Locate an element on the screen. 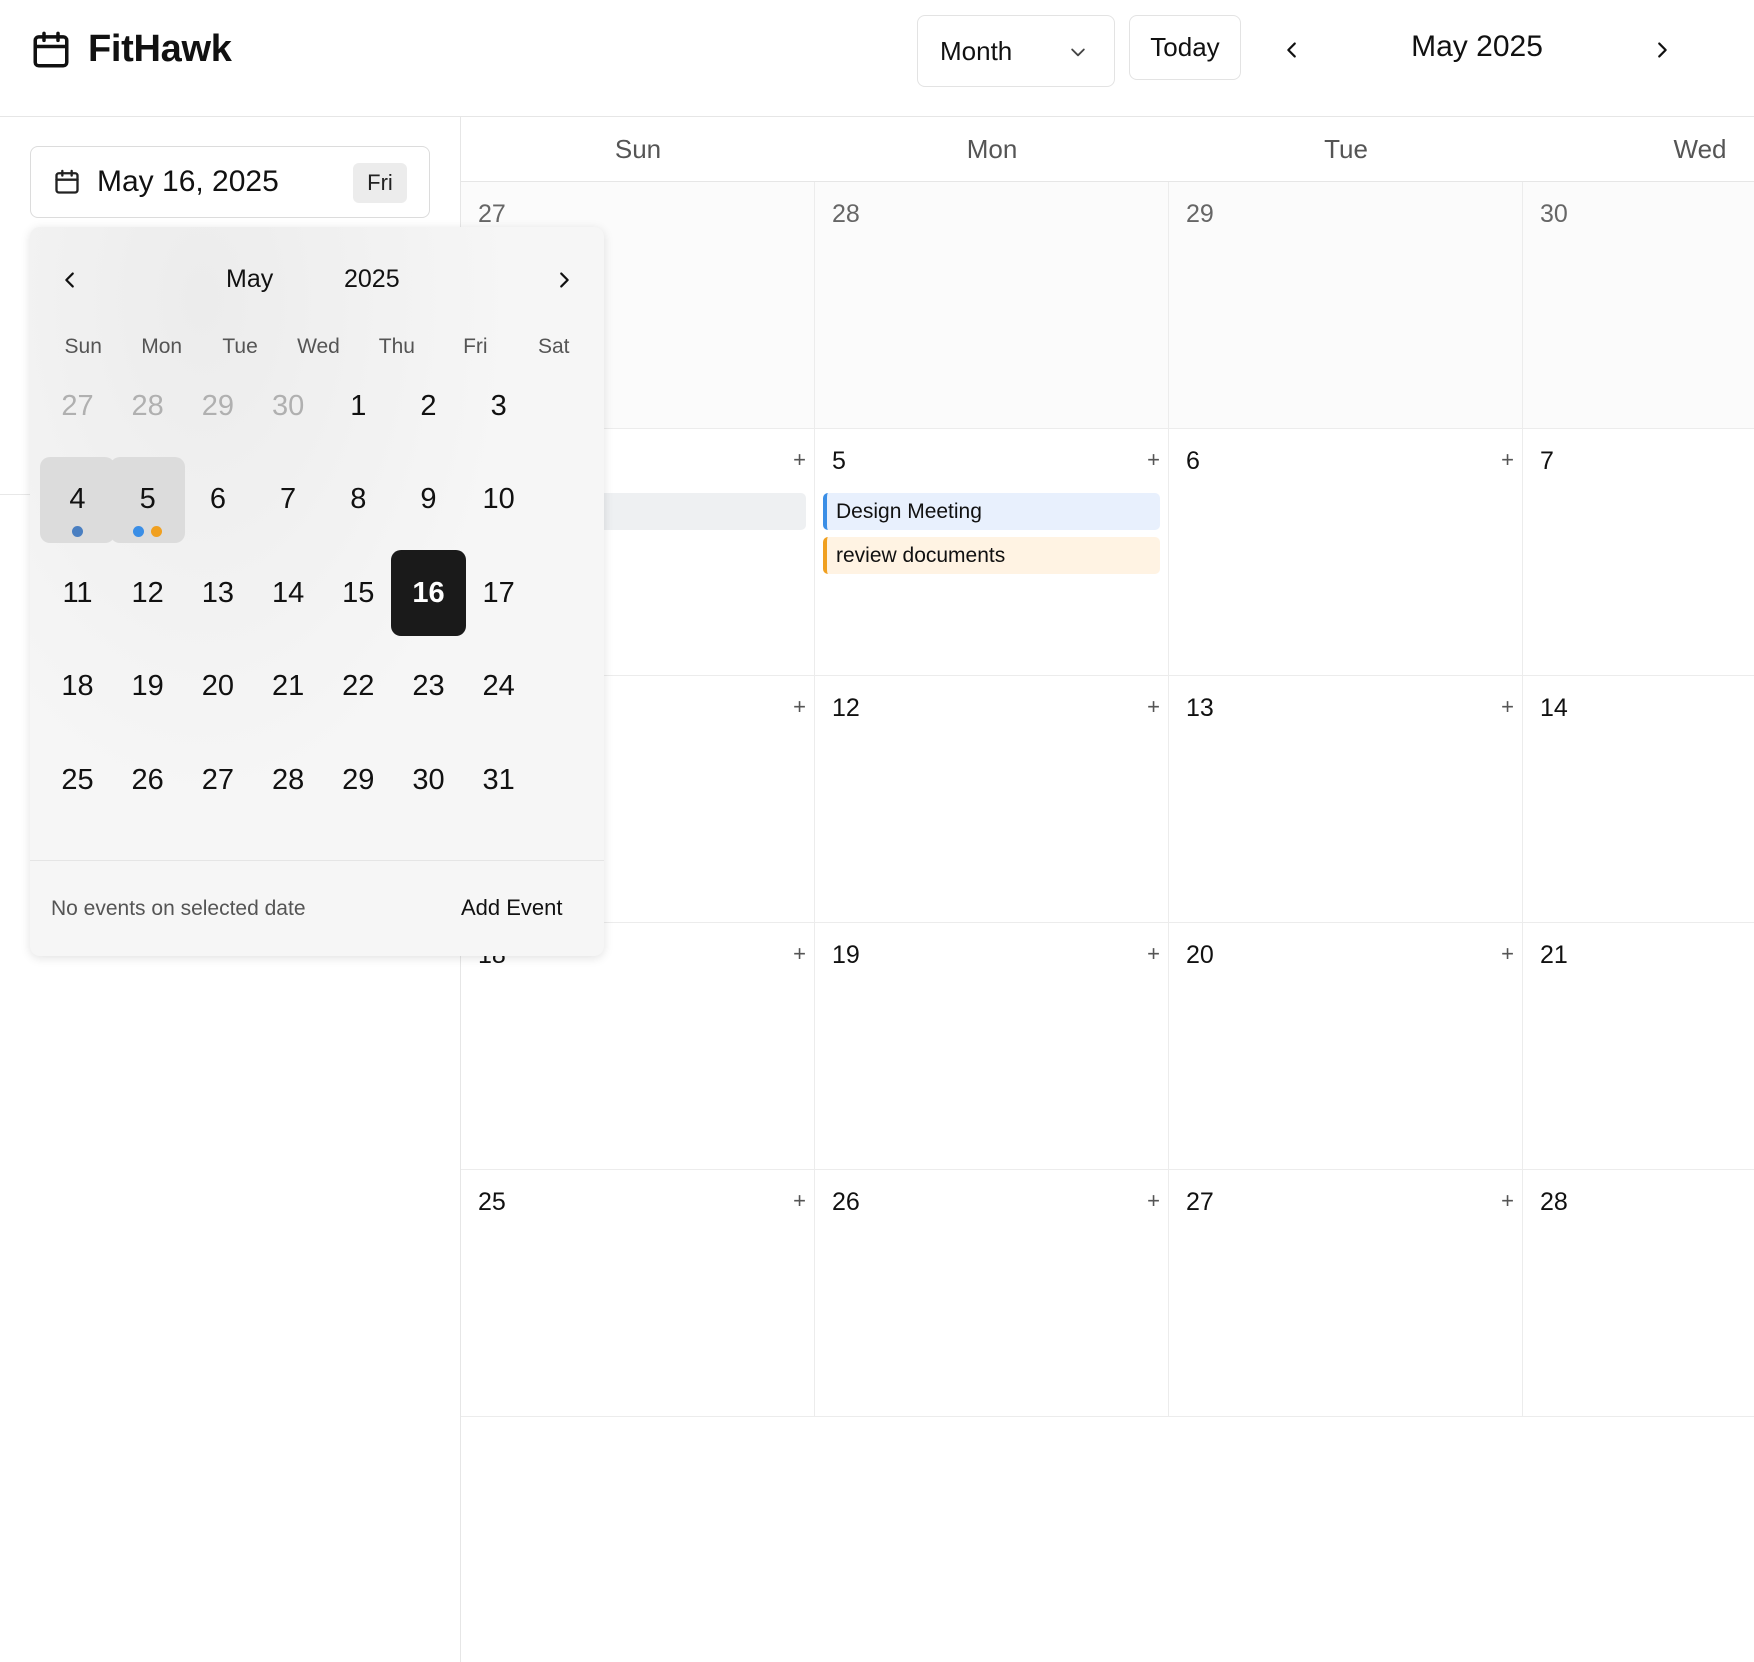 Image resolution: width=1754 pixels, height=1662 pixels. day-cell-number: 27 is located at coordinates (1200, 1202).